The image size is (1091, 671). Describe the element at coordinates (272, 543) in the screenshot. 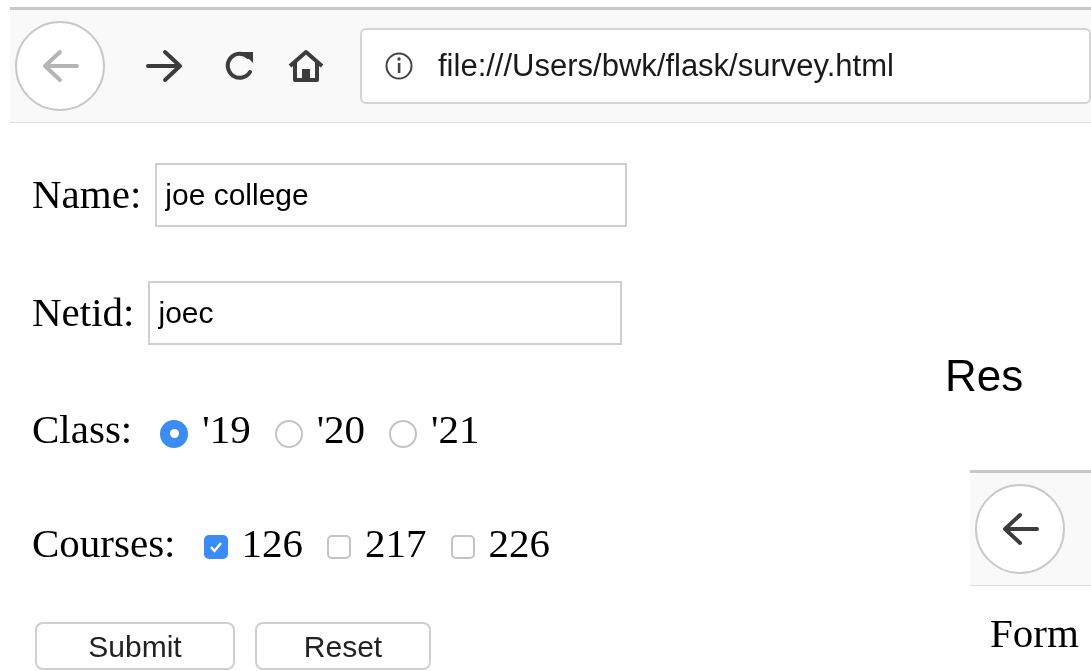

I see `option-label: 126` at that location.